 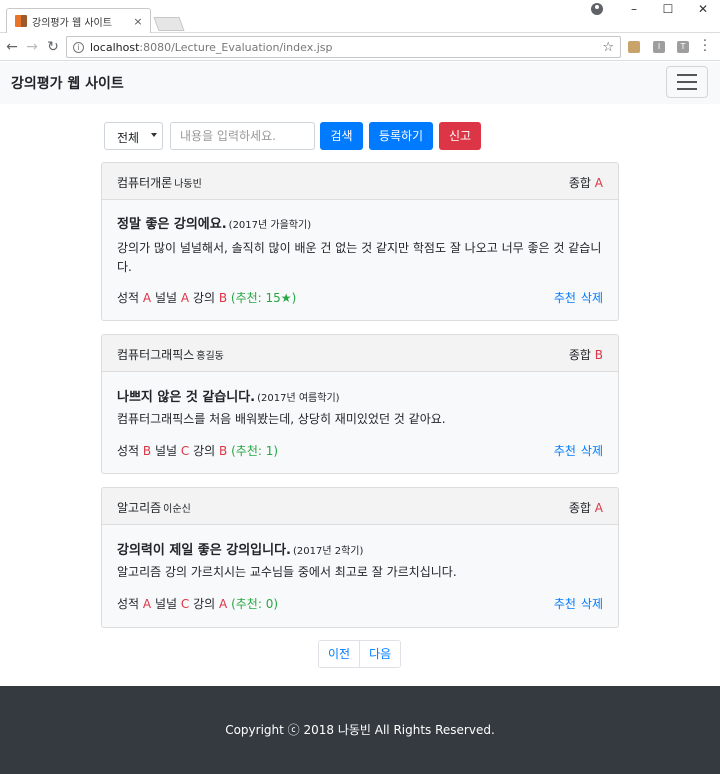 What do you see at coordinates (169, 24) in the screenshot?
I see `new-tab-button` at bounding box center [169, 24].